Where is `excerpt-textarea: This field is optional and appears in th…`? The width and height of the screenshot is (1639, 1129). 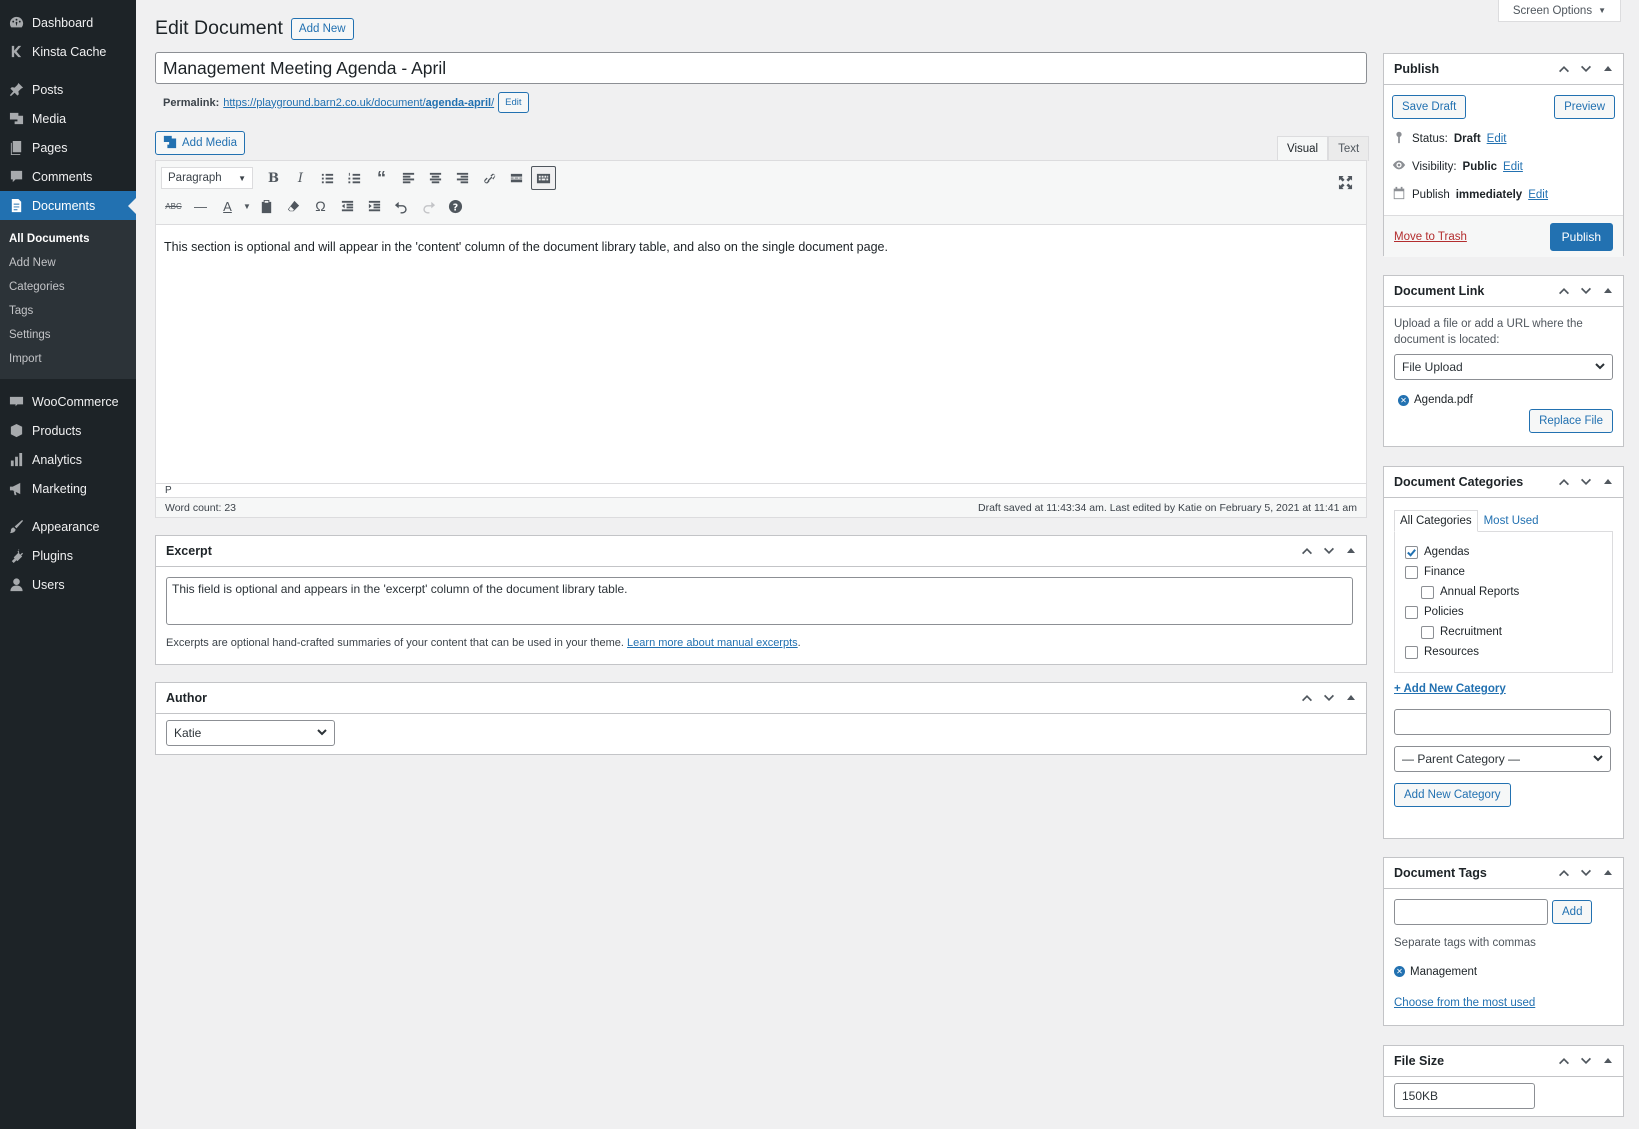
excerpt-textarea: This field is optional and appears in th… is located at coordinates (759, 601).